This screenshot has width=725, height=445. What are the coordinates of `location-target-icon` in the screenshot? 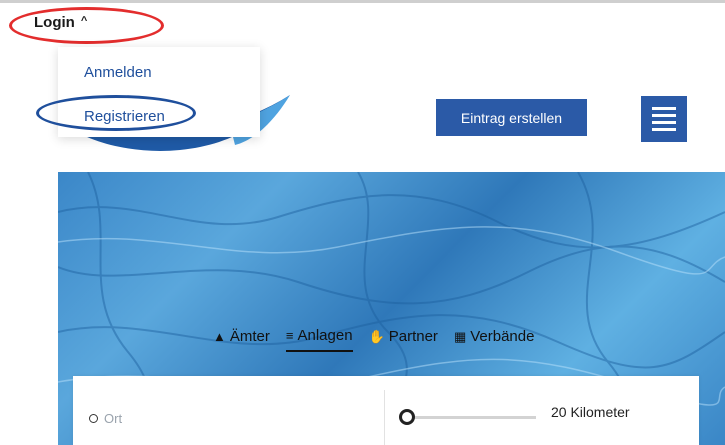 It's located at (93, 418).